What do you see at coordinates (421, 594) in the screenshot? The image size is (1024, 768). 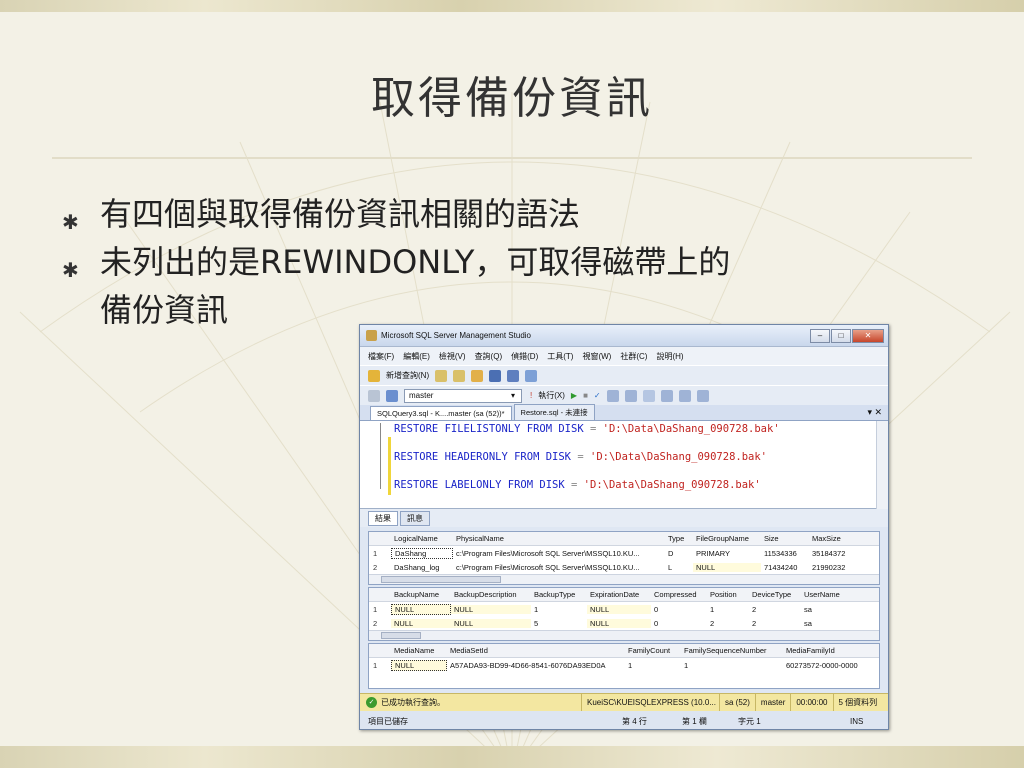 I see `column-header: BackupName` at bounding box center [421, 594].